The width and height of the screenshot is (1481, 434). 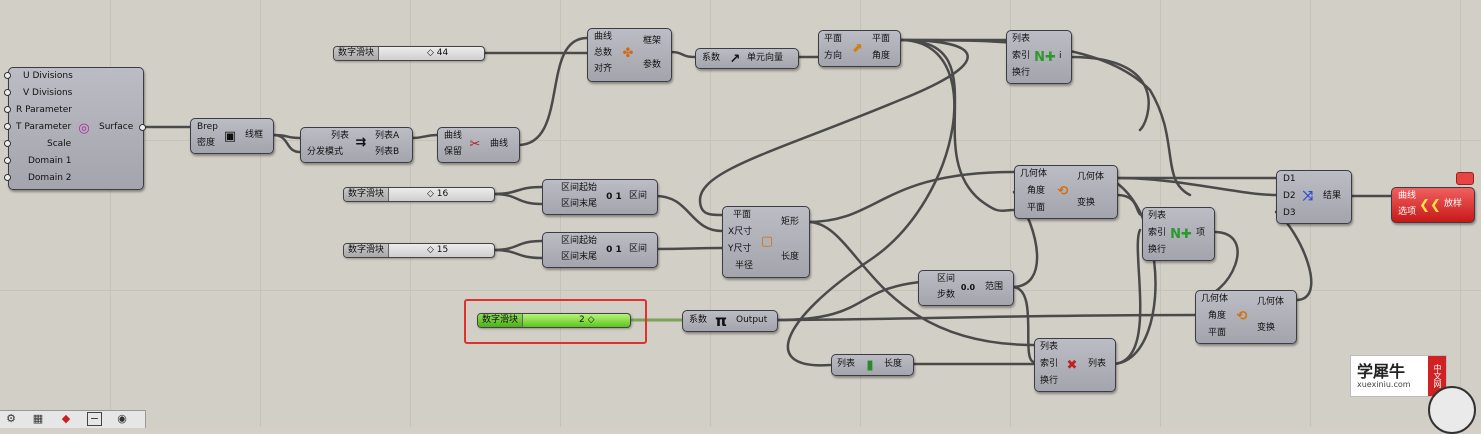 What do you see at coordinates (1430, 205) in the screenshot?
I see `loft-icon: ❮❮` at bounding box center [1430, 205].